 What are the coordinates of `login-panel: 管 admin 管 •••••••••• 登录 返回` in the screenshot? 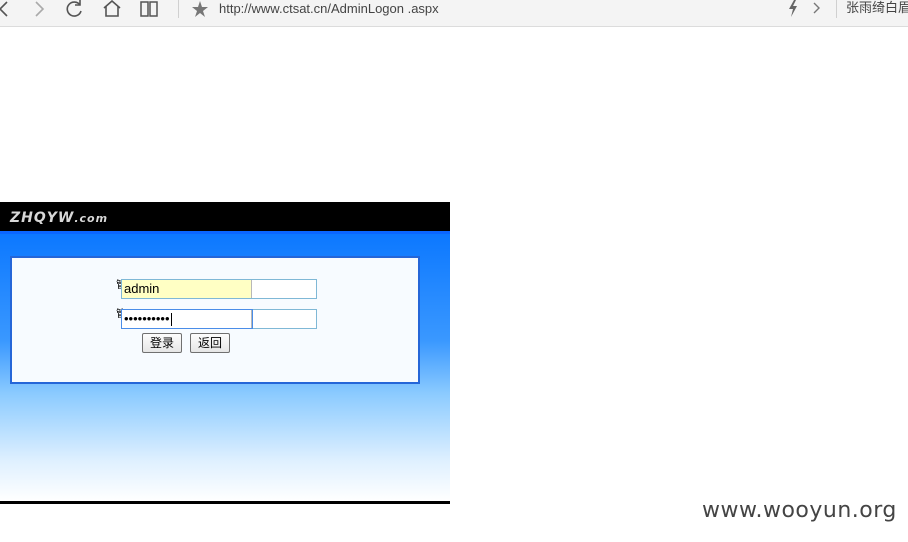 It's located at (215, 320).